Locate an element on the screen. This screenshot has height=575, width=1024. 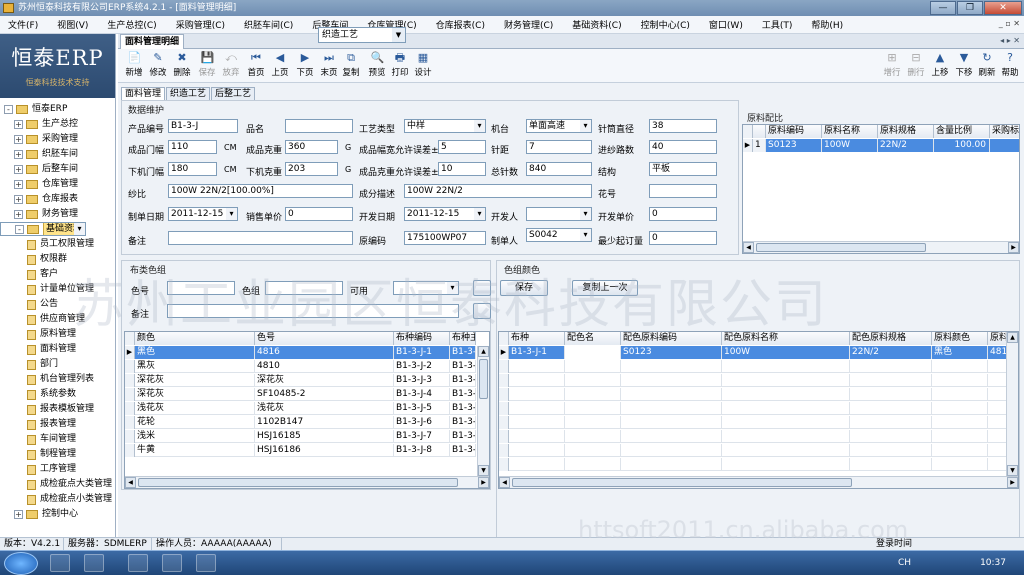
tree-item: 权限群 is located at coordinates (57, 259).